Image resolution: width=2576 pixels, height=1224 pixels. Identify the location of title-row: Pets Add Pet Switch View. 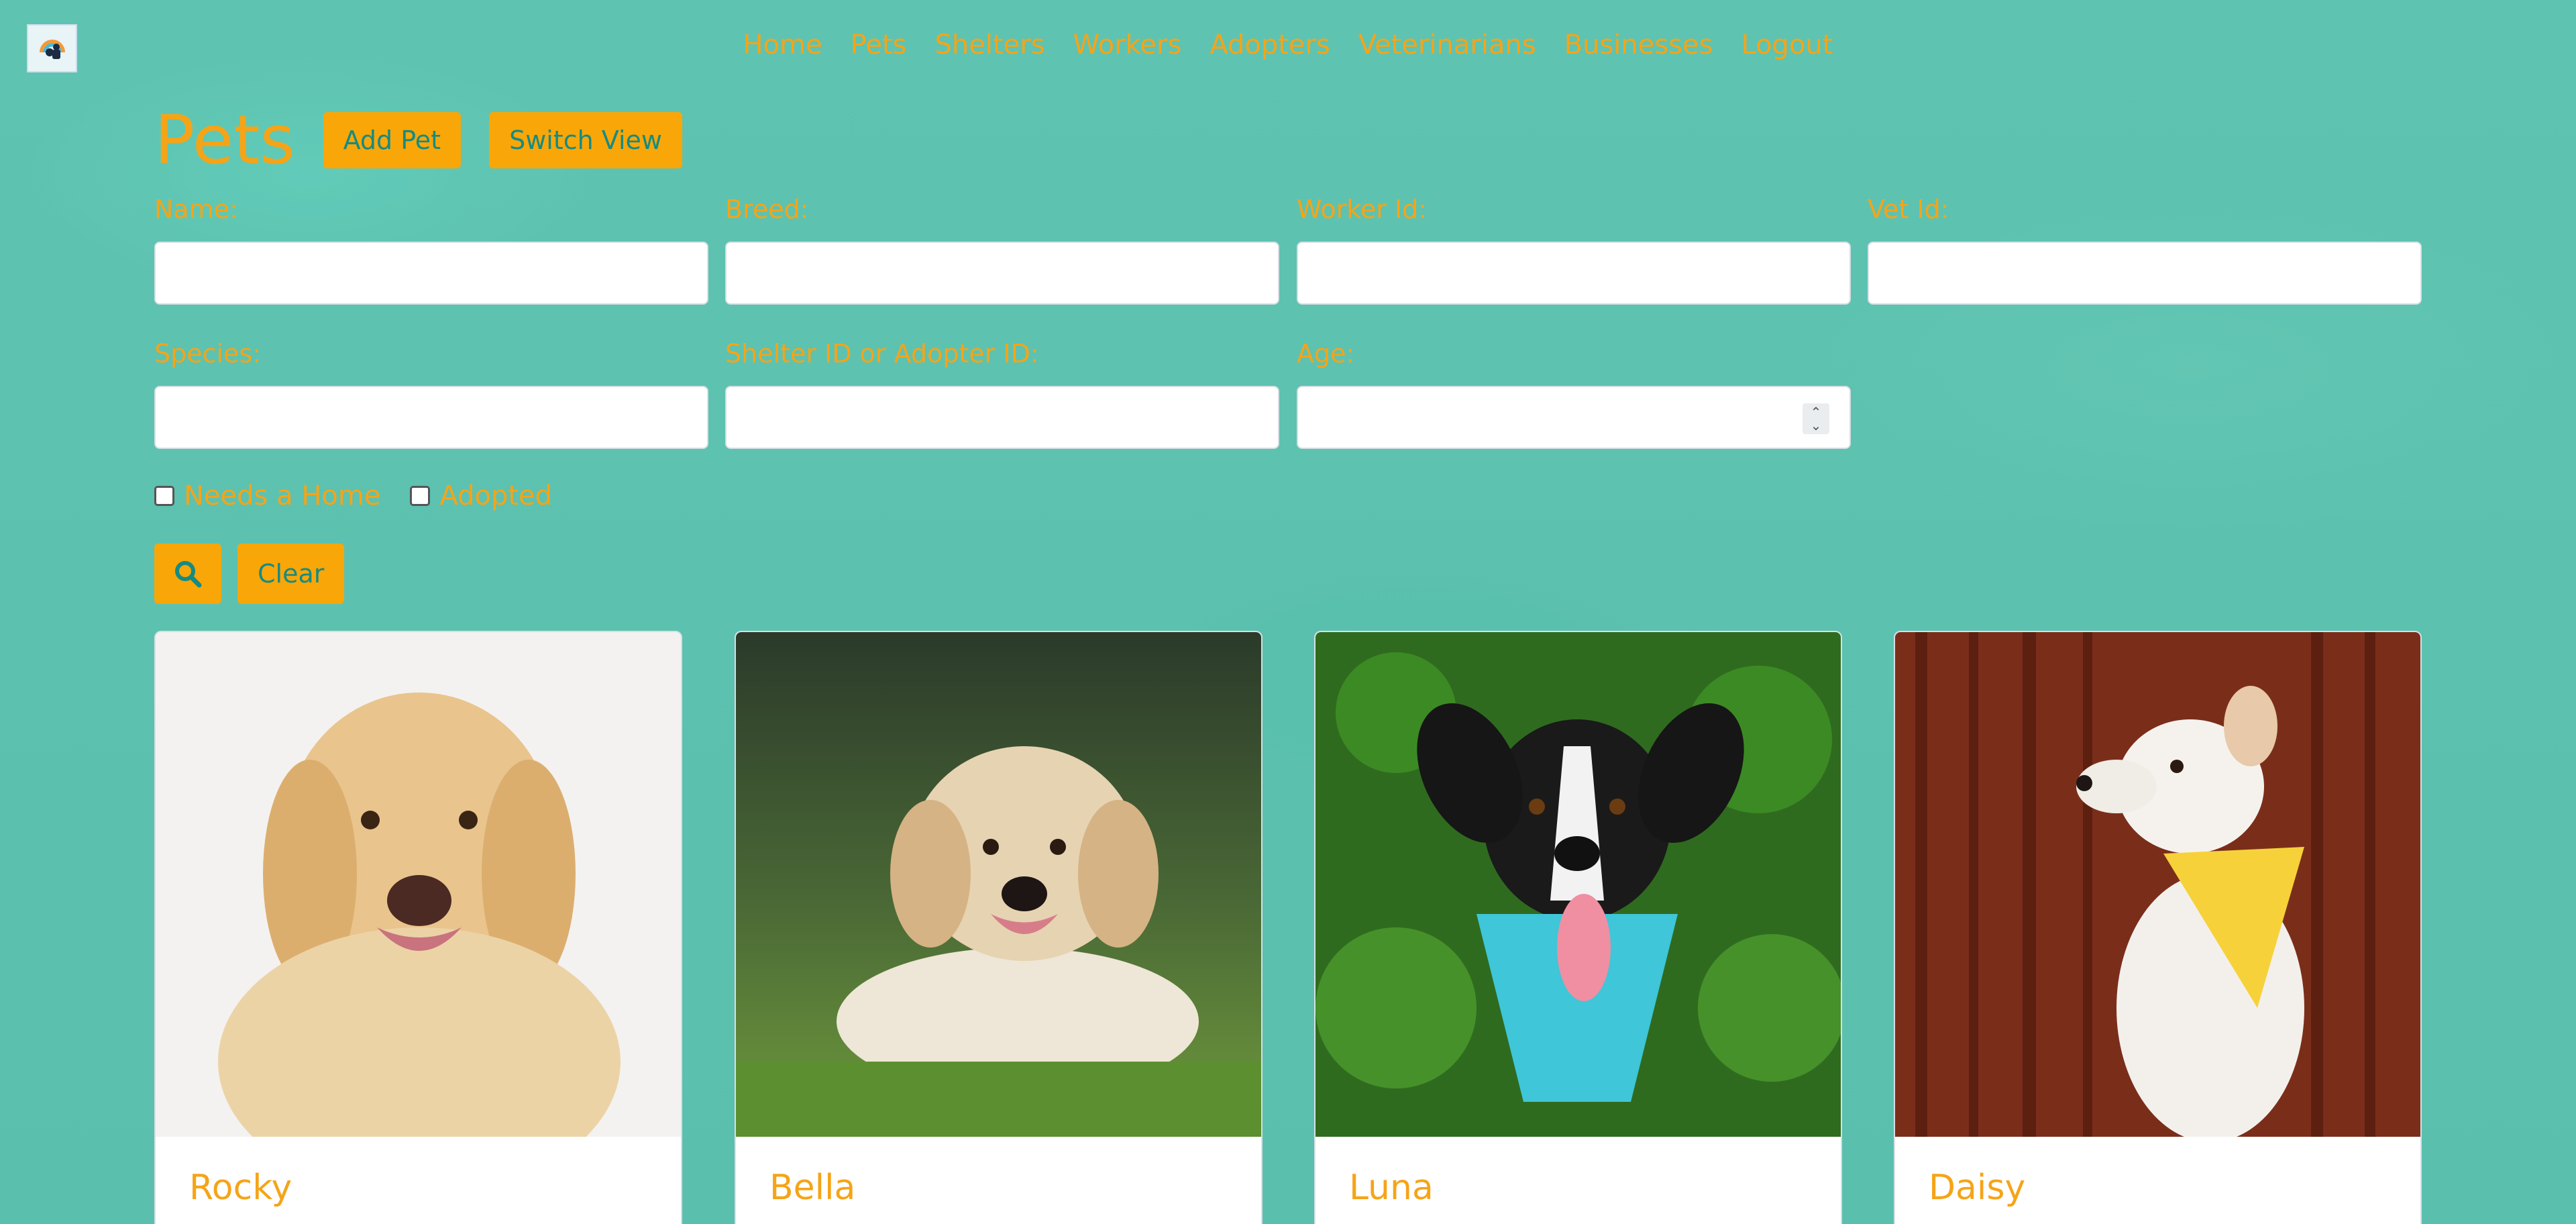
(418, 140).